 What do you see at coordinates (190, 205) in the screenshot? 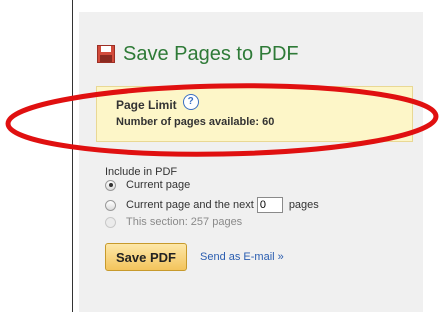
I see `option-current-and-next-label: Current page and the next` at bounding box center [190, 205].